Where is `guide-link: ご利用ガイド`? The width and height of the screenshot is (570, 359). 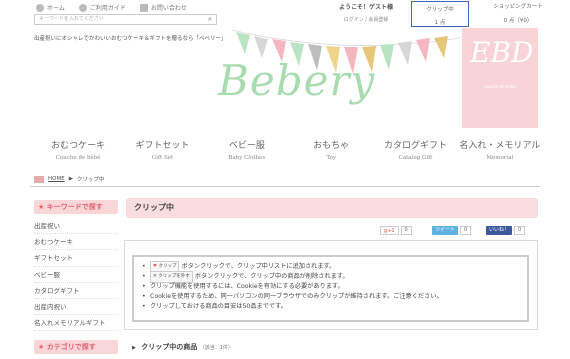 guide-link: ご利用ガイド is located at coordinates (102, 7).